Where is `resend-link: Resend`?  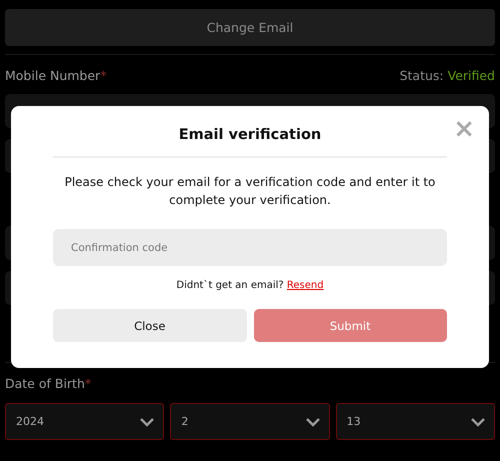 resend-link: Resend is located at coordinates (305, 285).